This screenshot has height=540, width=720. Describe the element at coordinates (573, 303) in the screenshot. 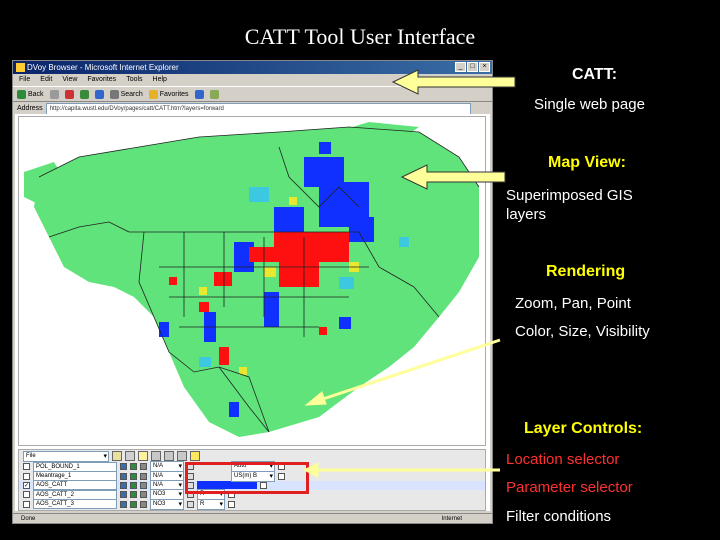

I see `rendering-line-1: Zoom, Pan, Point` at that location.